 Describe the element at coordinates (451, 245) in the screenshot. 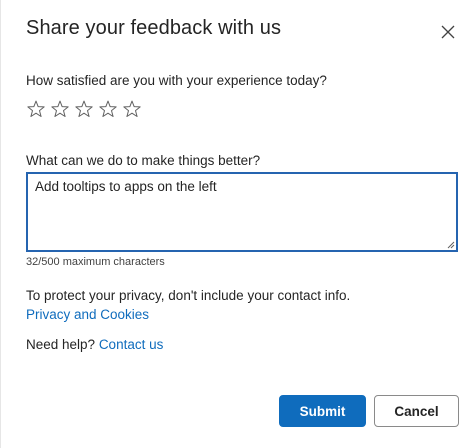

I see `resize-grip-icon` at that location.